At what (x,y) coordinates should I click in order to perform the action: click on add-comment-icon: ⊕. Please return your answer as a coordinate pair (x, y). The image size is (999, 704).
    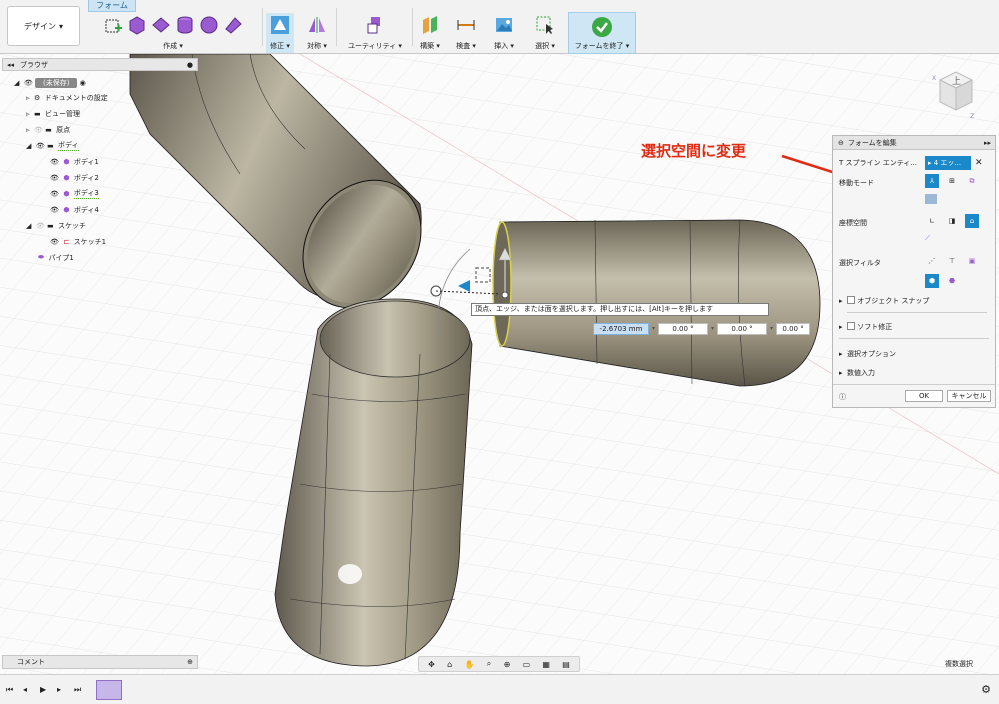
    Looking at the image, I should click on (190, 662).